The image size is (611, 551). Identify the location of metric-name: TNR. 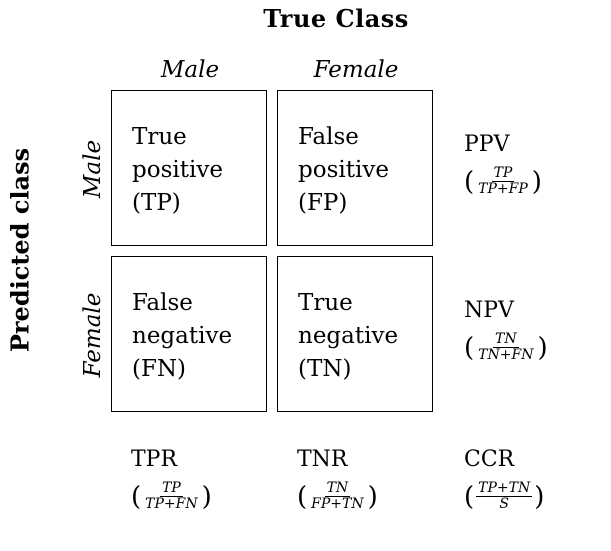
(322, 459).